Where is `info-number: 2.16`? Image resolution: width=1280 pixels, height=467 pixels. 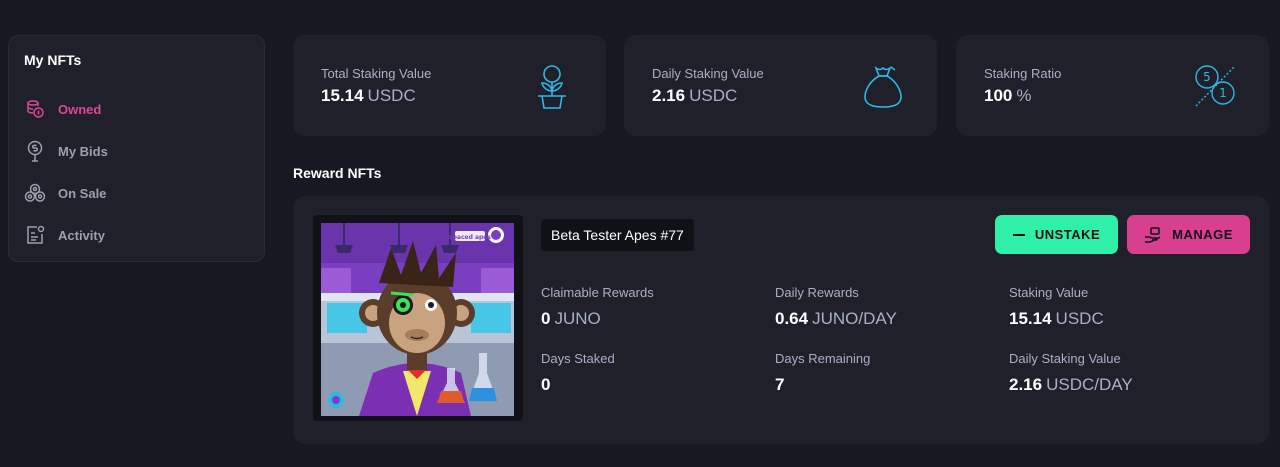
info-number: 2.16 is located at coordinates (1026, 384).